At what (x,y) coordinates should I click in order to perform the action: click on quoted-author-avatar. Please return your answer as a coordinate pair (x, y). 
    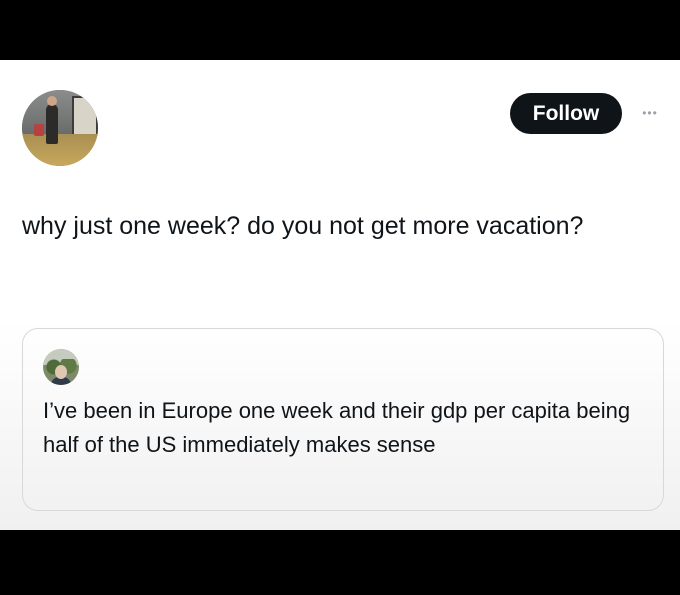
    Looking at the image, I should click on (61, 367).